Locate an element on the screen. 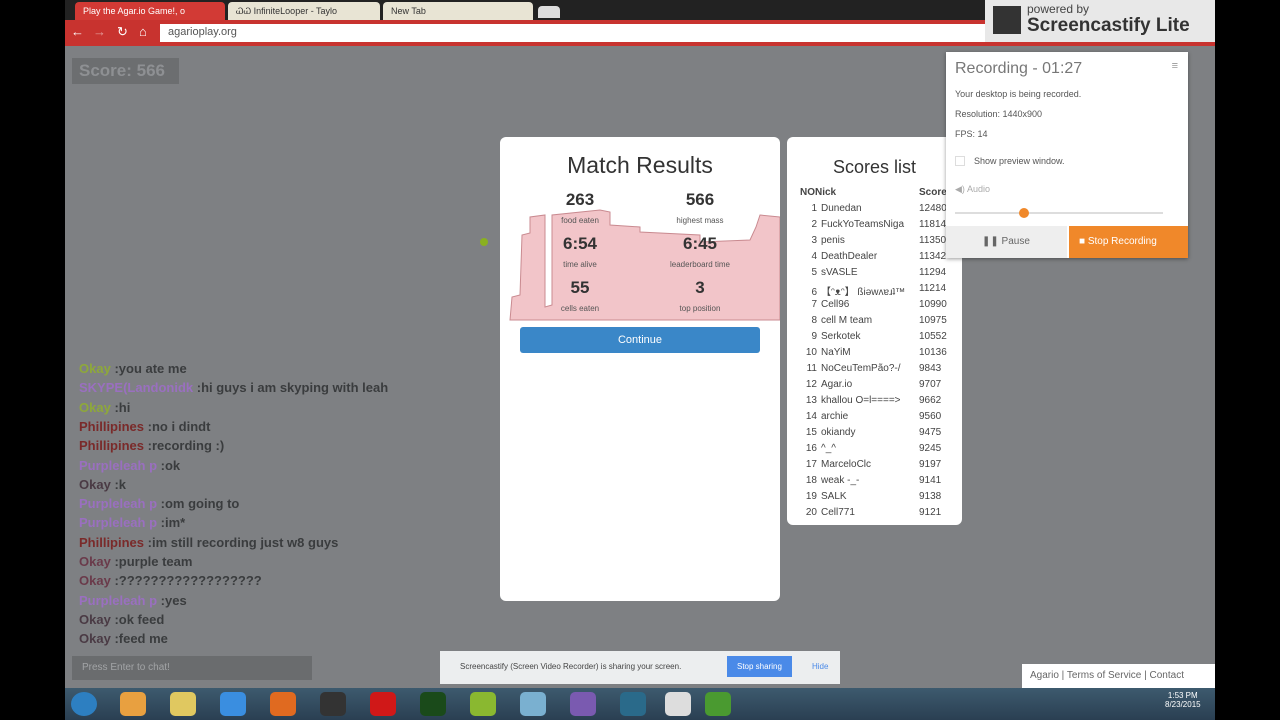 The width and height of the screenshot is (1280, 720). film-icon is located at coordinates (1007, 20).